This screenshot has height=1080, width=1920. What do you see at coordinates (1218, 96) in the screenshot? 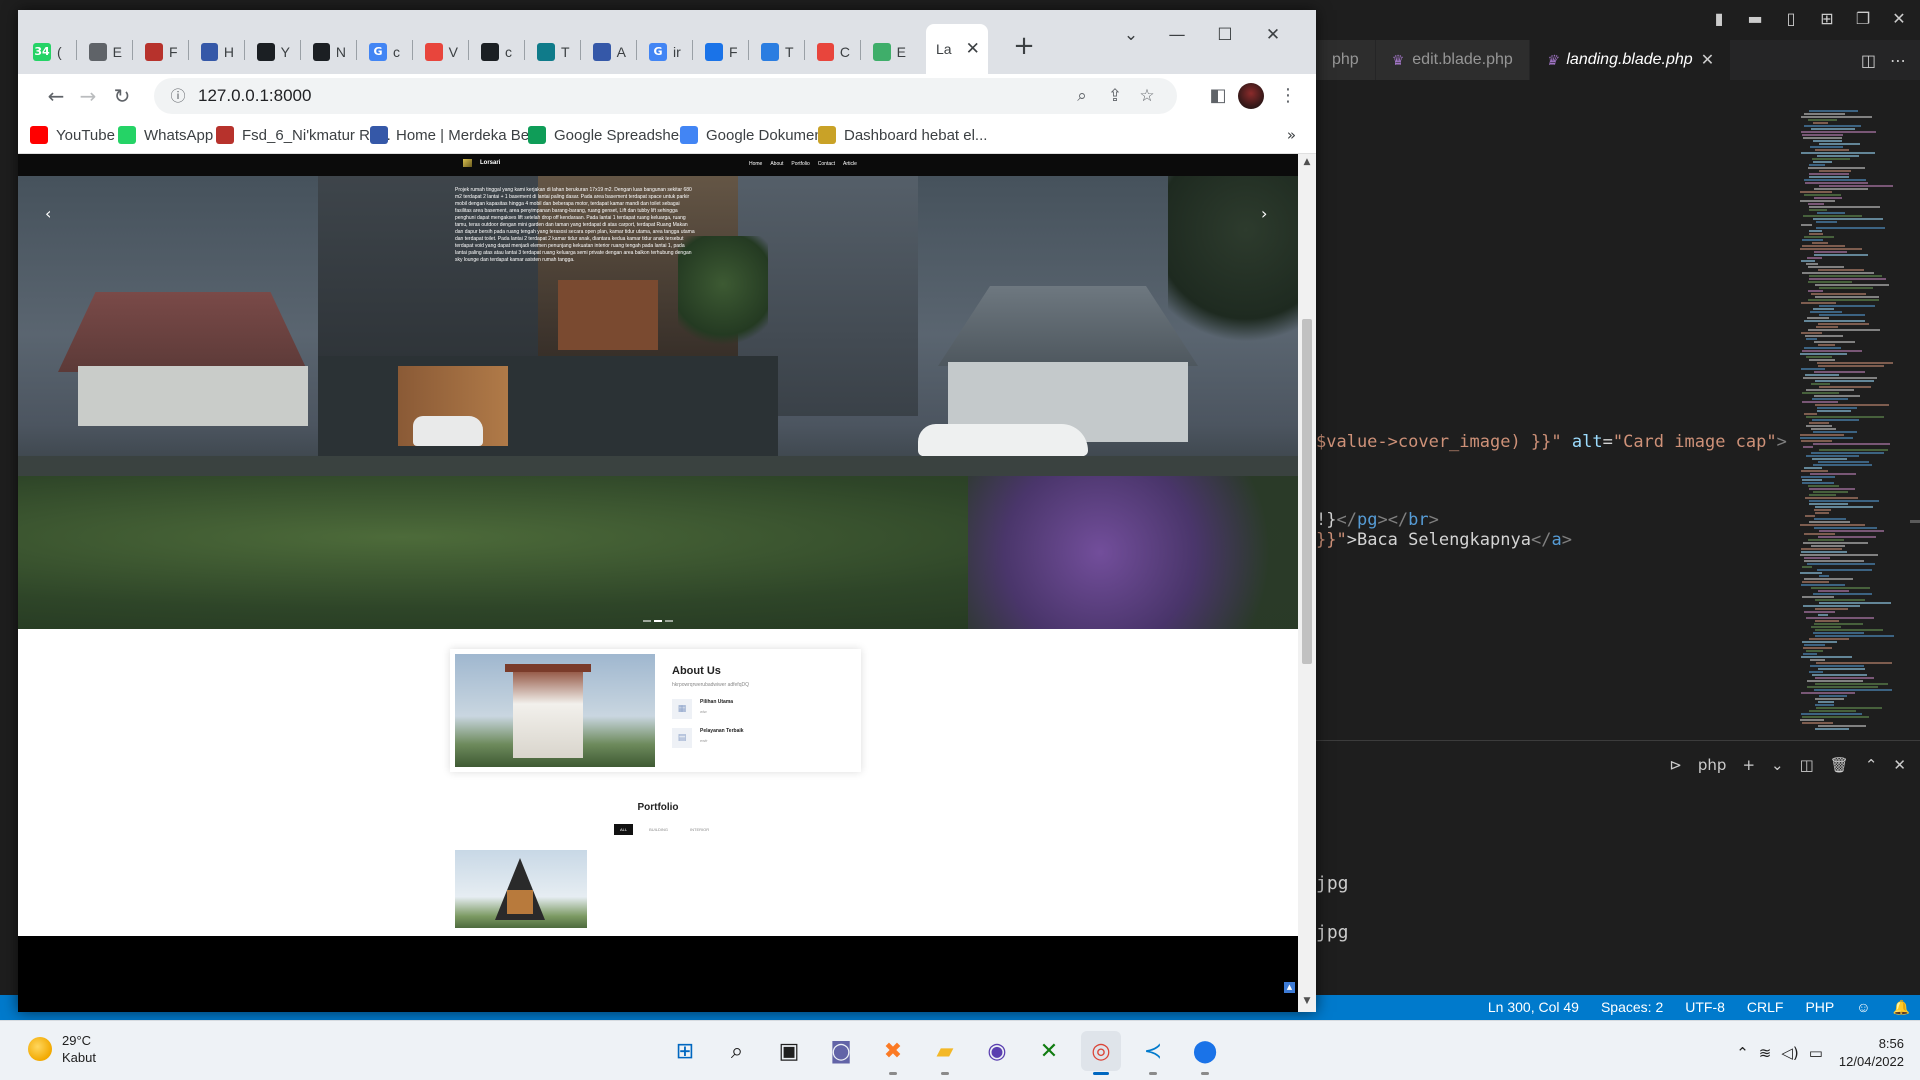
I see `side-panel-icon: ◧` at bounding box center [1218, 96].